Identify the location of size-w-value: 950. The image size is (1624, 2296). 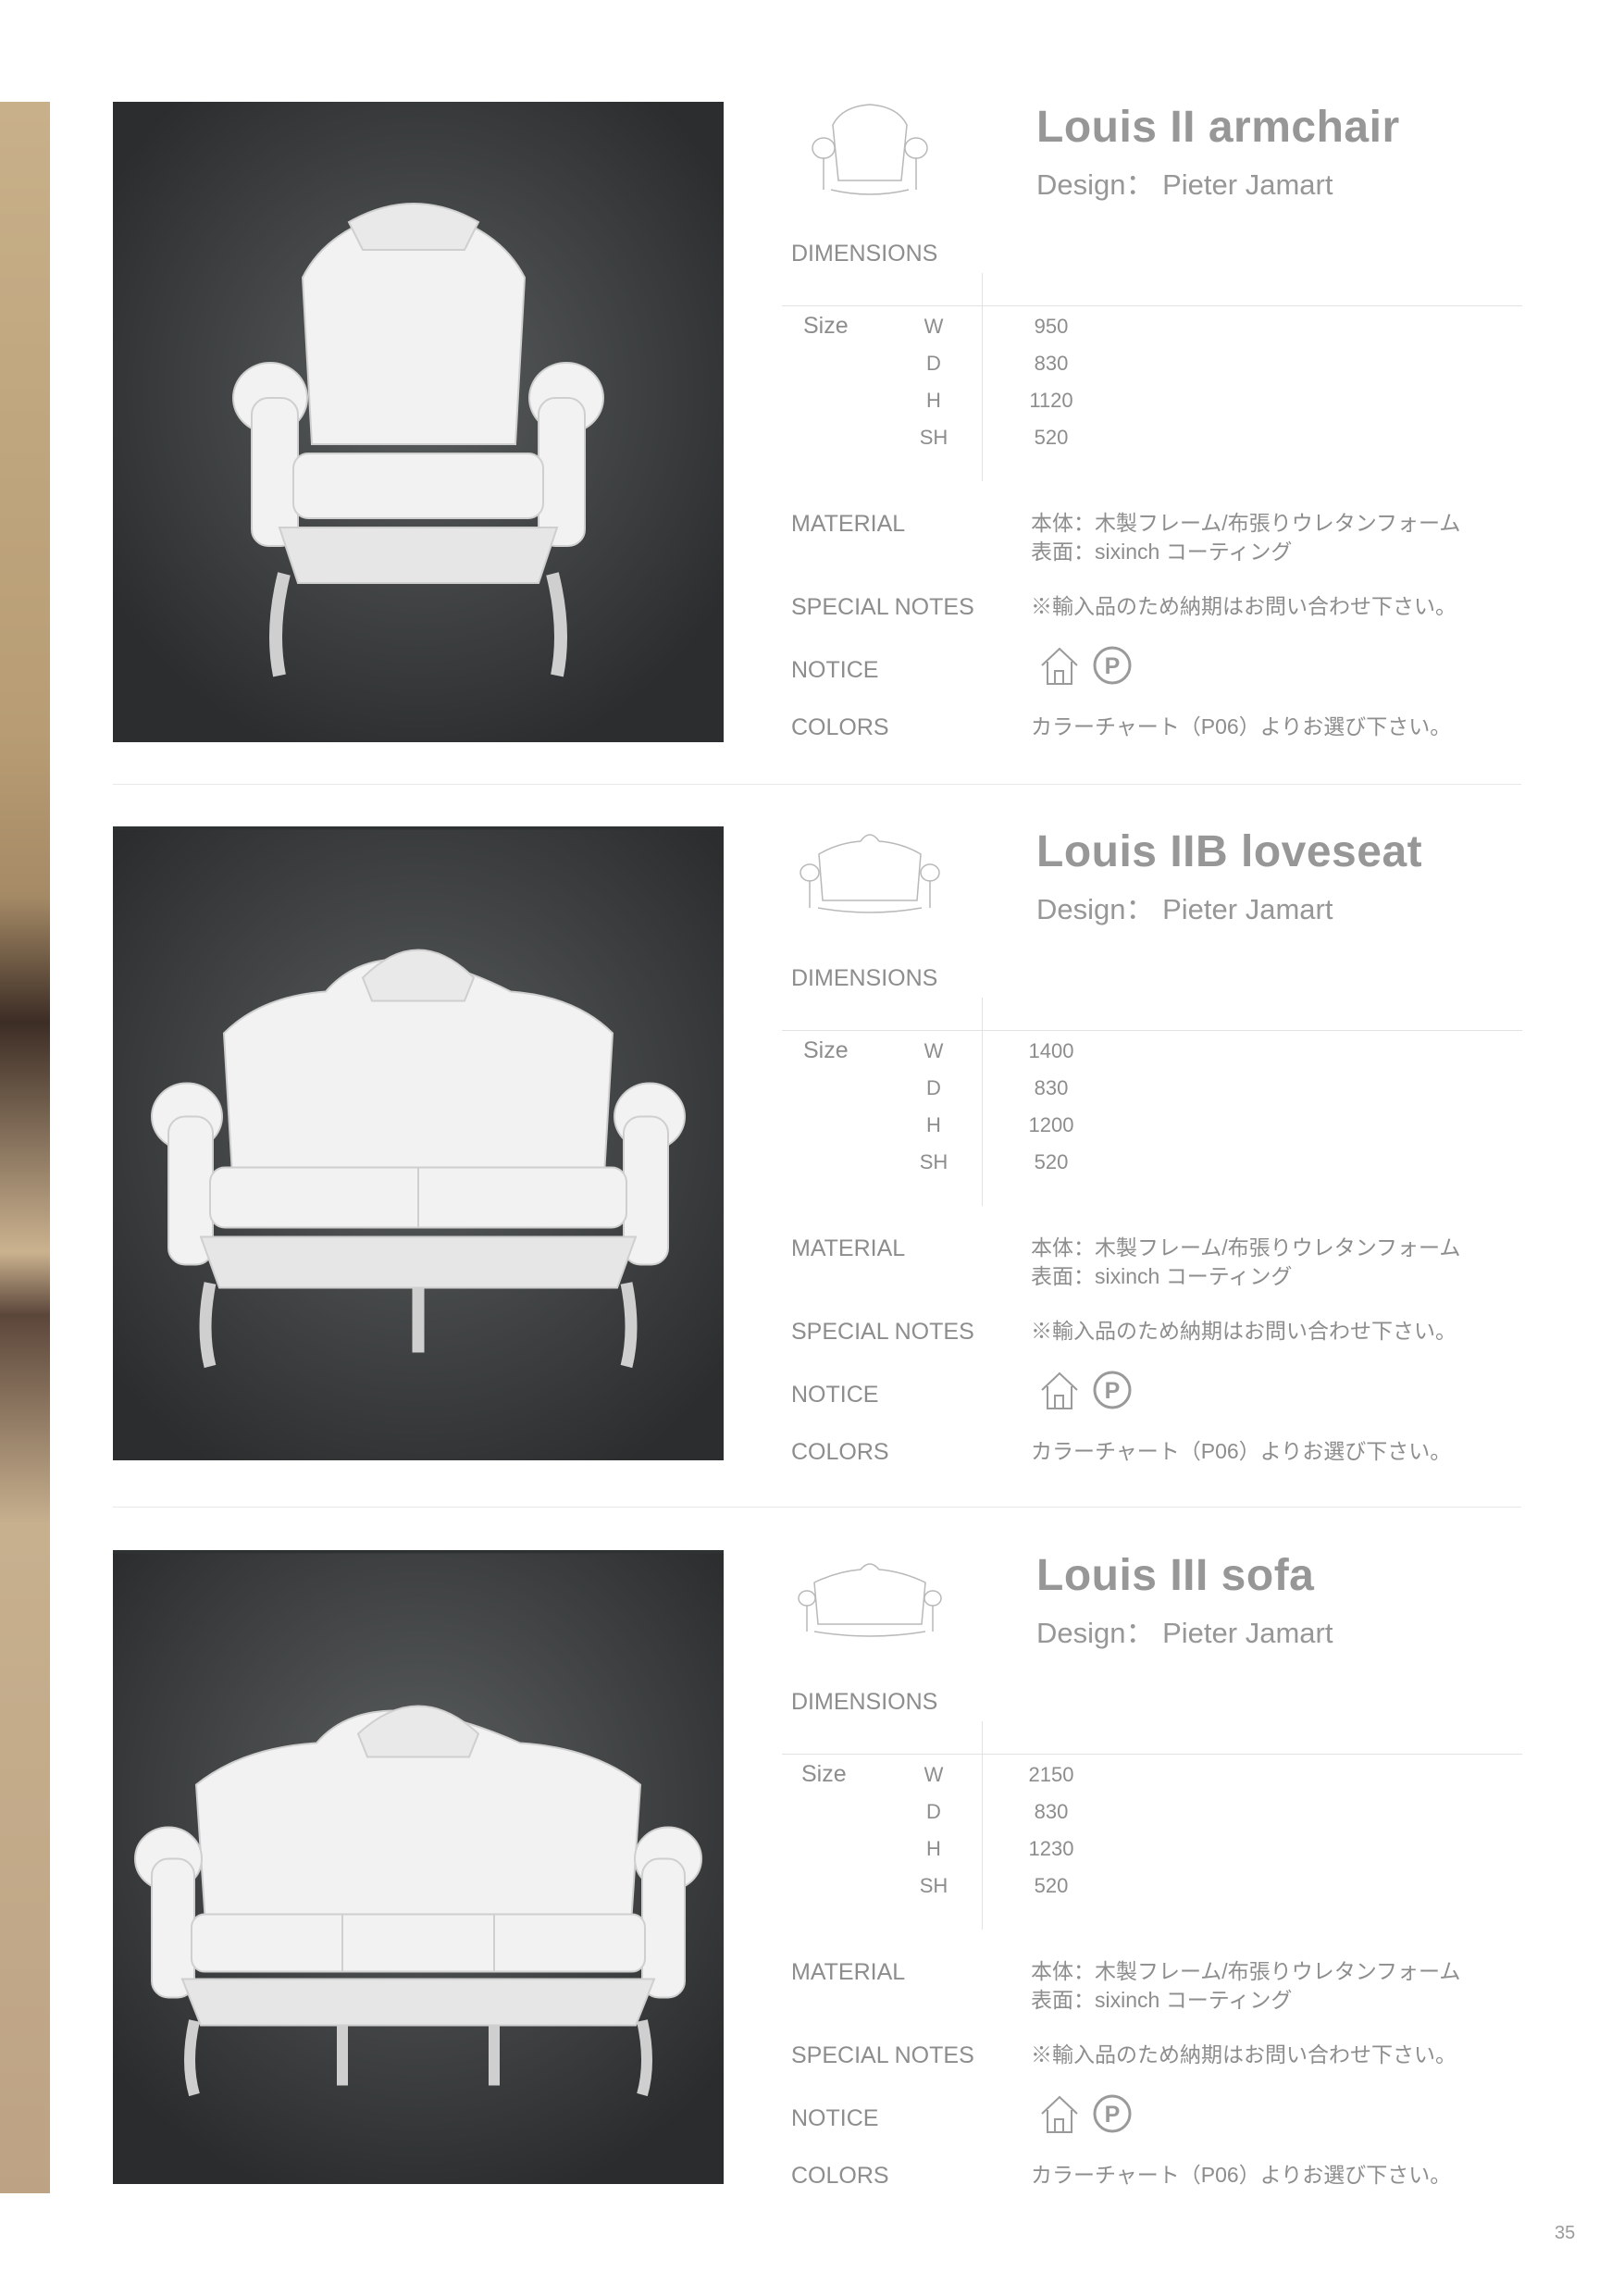
(1051, 327).